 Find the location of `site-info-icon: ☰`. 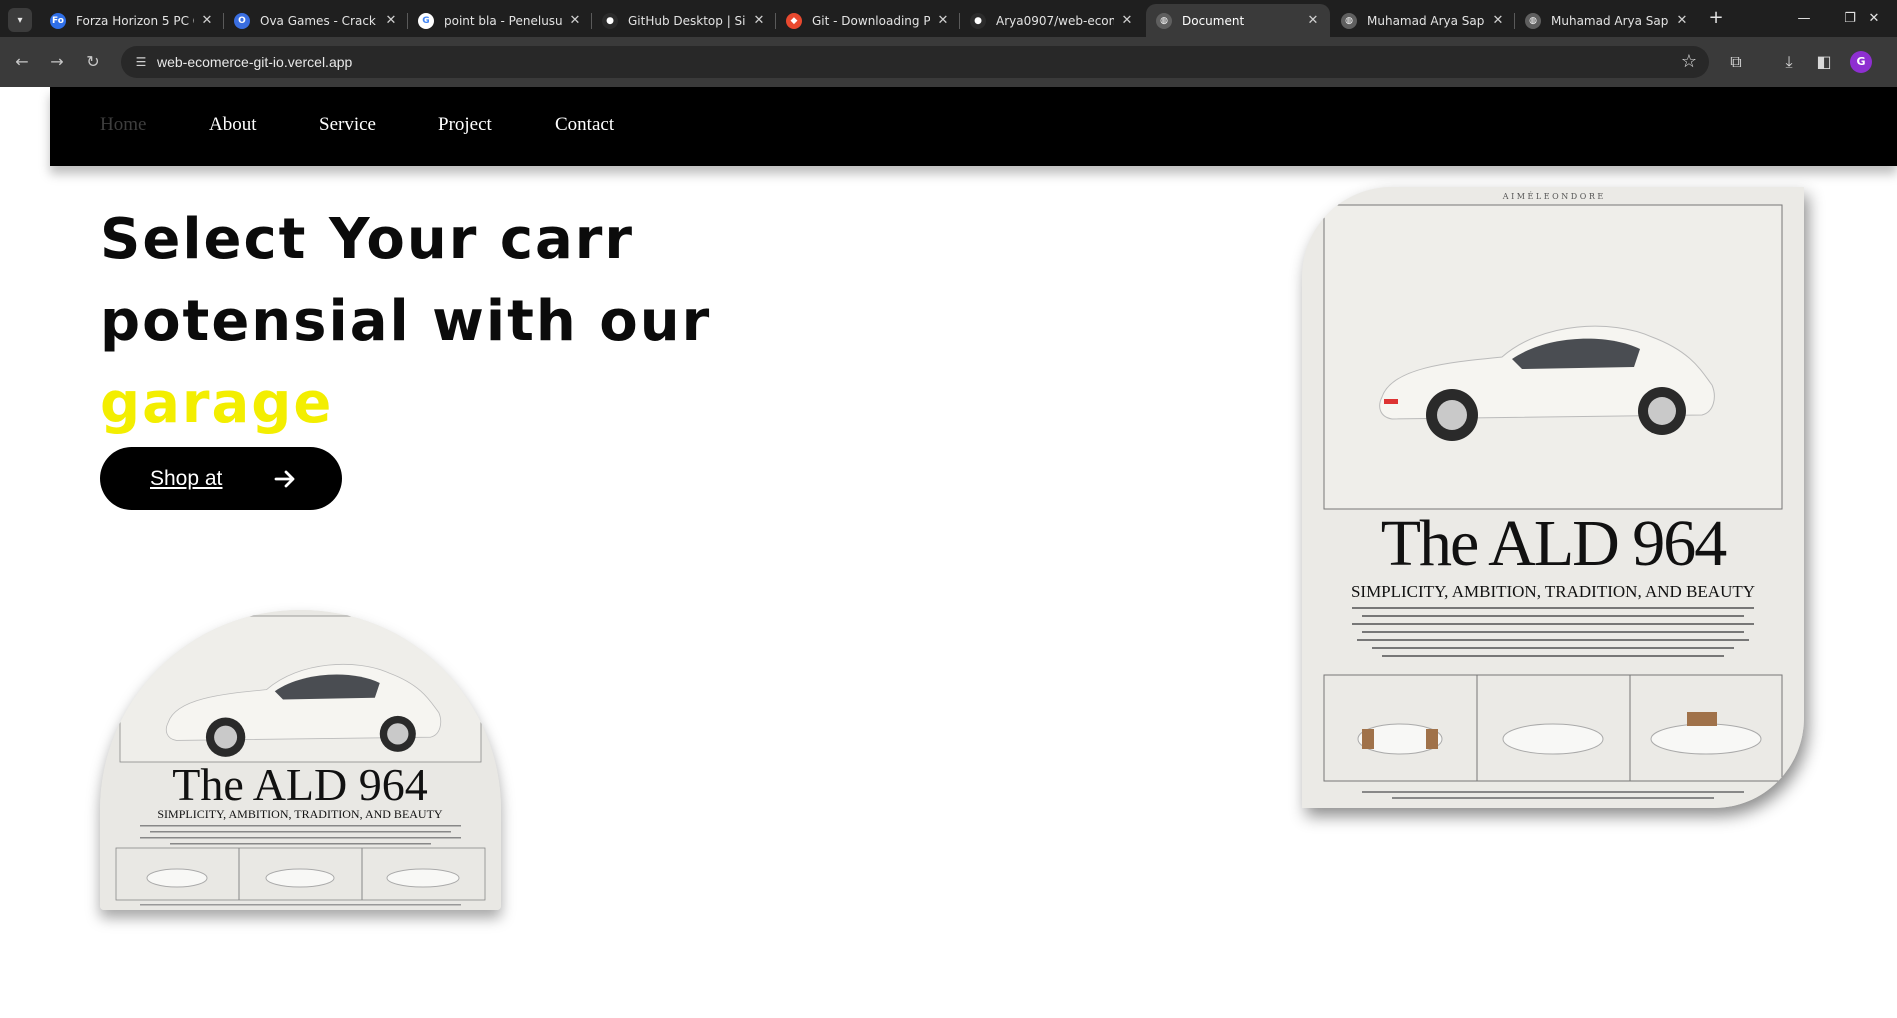

site-info-icon: ☰ is located at coordinates (141, 62).